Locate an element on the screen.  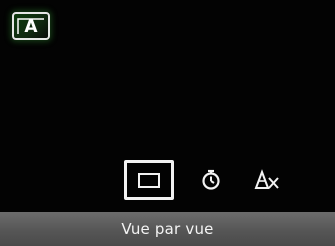
single-shot-option is located at coordinates (149, 180).